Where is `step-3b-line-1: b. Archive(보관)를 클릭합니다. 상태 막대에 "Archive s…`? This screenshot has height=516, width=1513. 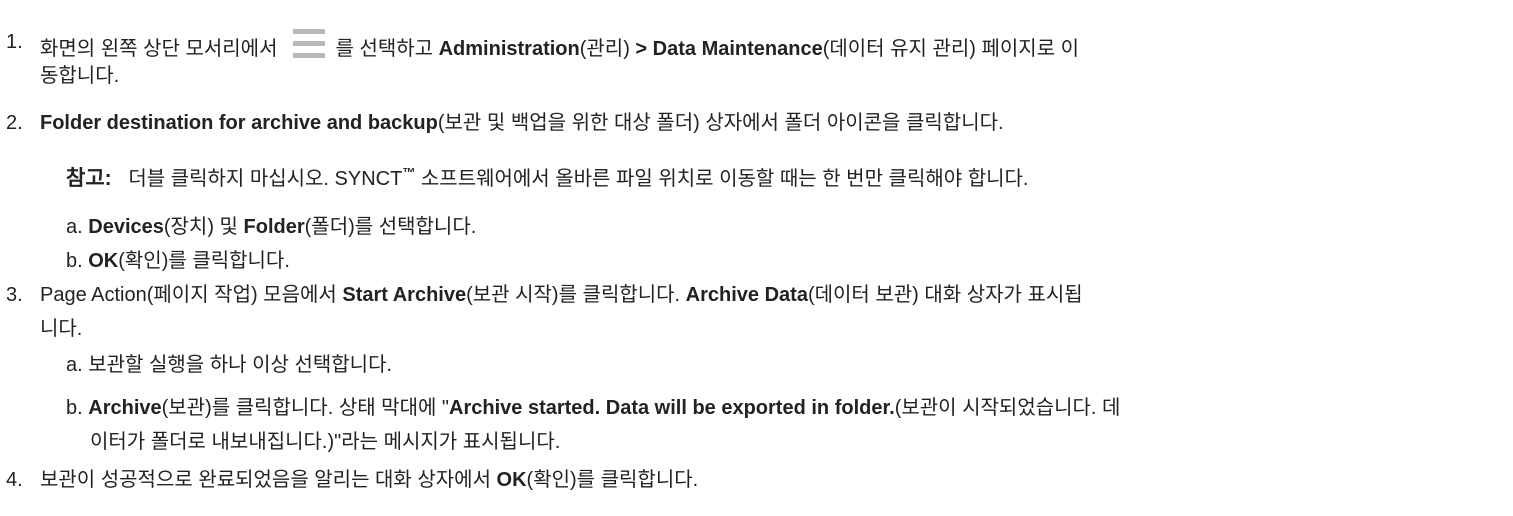 step-3b-line-1: b. Archive(보관)를 클릭합니다. 상태 막대에 "Archive s… is located at coordinates (593, 408).